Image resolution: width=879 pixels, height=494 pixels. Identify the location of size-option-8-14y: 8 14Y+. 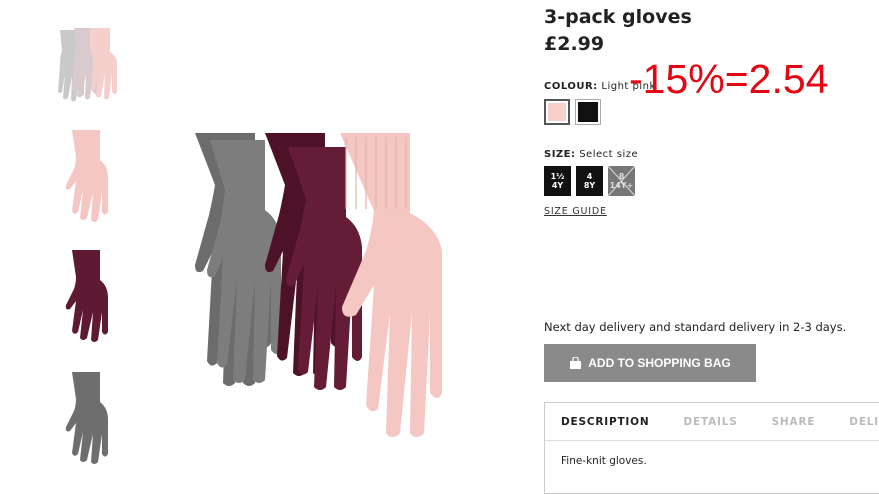
(621, 181).